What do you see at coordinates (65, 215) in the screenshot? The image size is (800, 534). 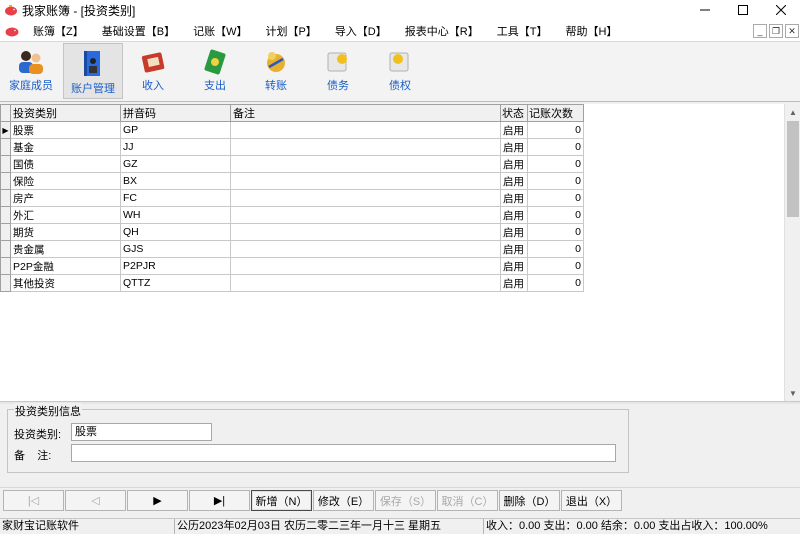 I see `cell-category: 外汇` at bounding box center [65, 215].